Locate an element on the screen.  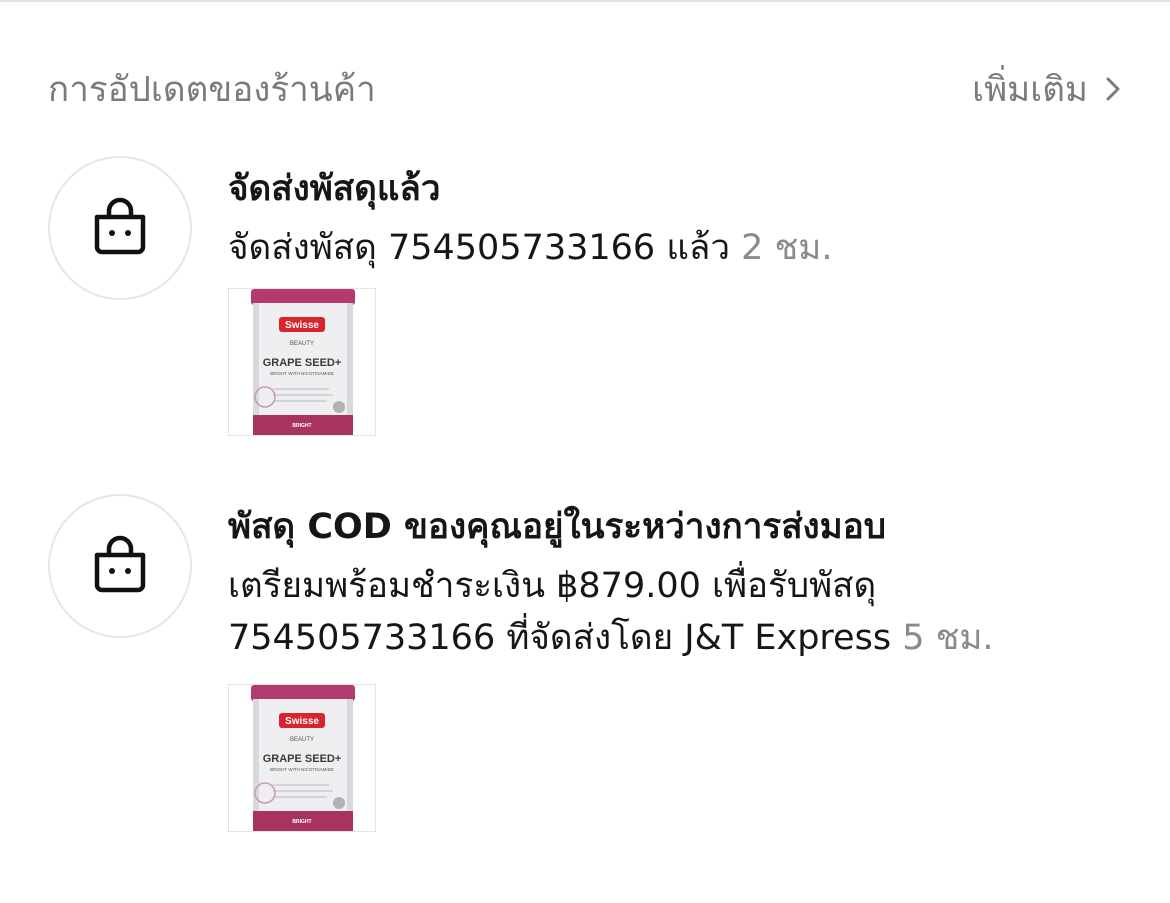
see-more-link: เพิ่มเติม is located at coordinates (1048, 89).